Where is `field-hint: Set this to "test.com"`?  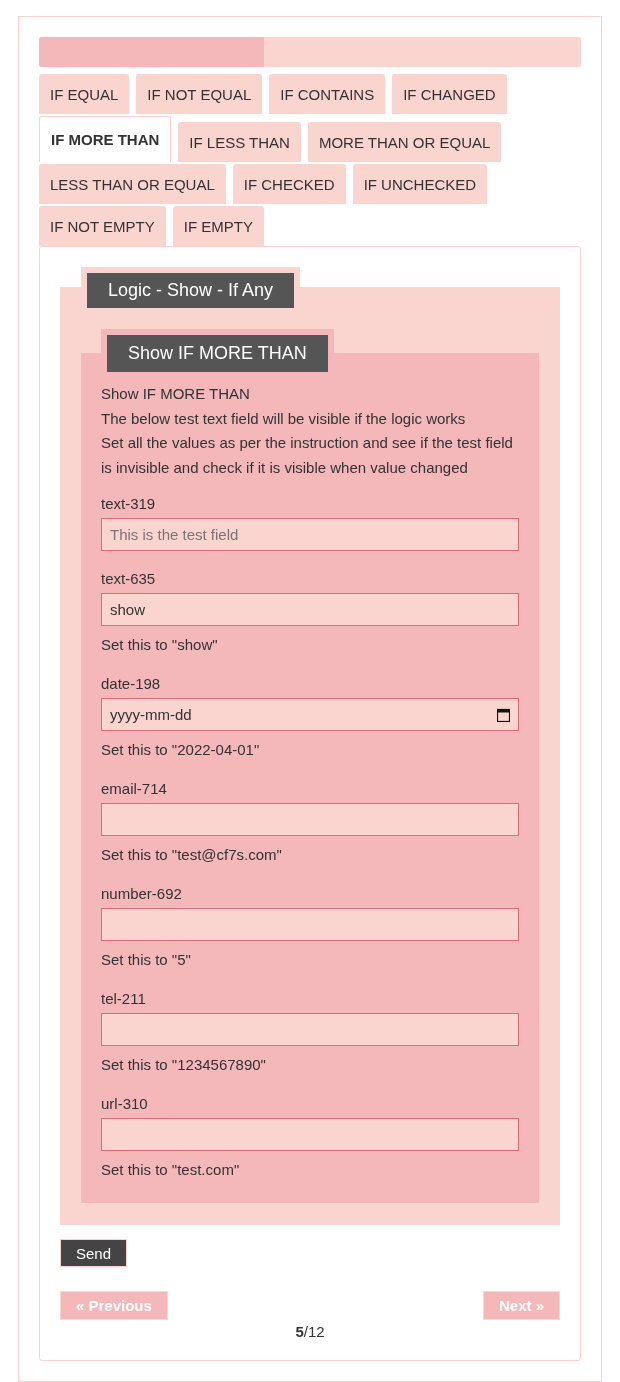 field-hint: Set this to "test.com" is located at coordinates (170, 1170).